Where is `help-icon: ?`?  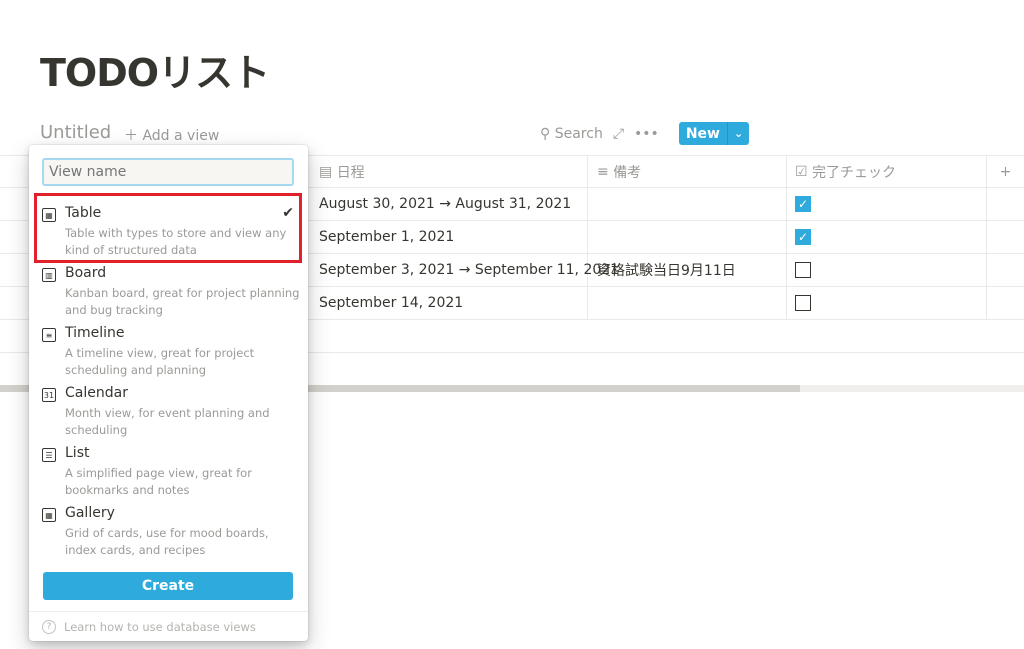 help-icon: ? is located at coordinates (49, 626).